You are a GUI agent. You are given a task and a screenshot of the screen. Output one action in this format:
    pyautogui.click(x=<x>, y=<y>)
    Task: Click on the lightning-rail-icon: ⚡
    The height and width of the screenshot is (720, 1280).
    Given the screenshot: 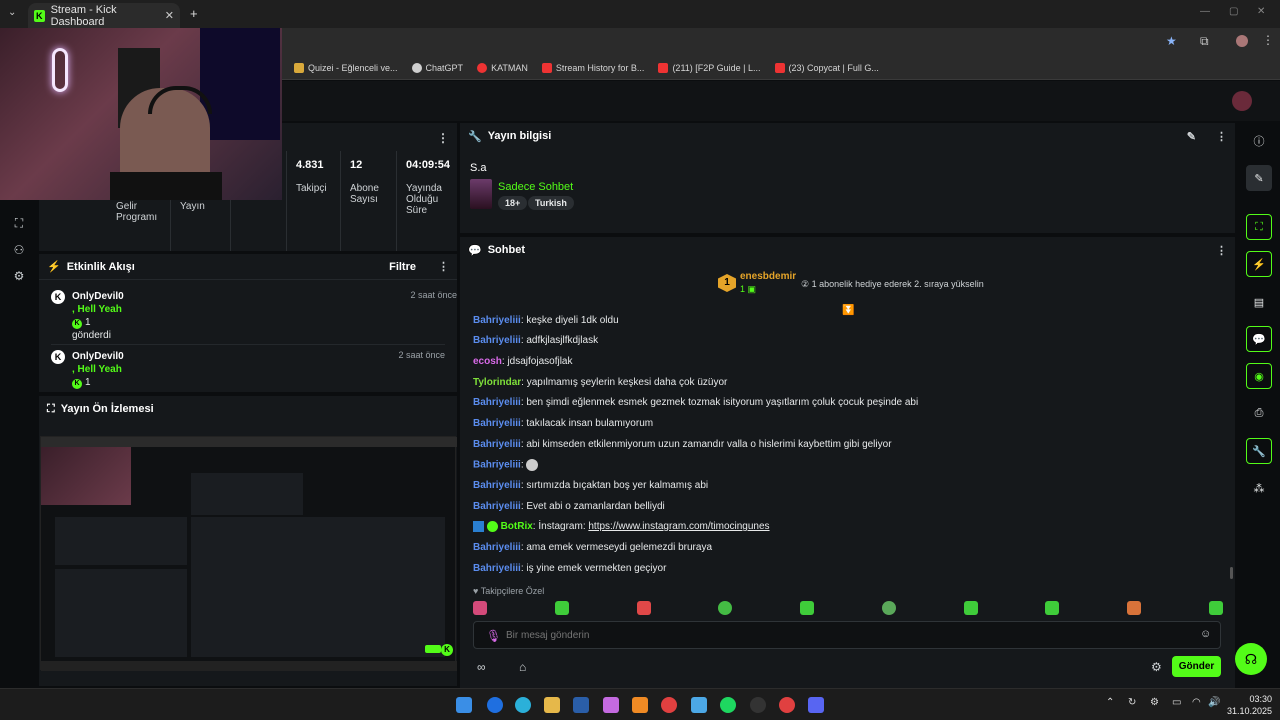 What is the action you would take?
    pyautogui.click(x=1259, y=264)
    